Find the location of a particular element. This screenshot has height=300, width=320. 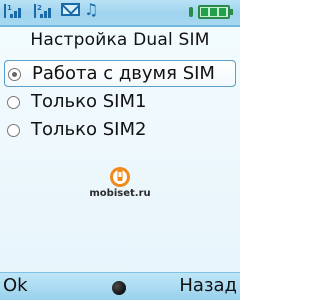

sim2-indicator: 2 is located at coordinates (39, 8).